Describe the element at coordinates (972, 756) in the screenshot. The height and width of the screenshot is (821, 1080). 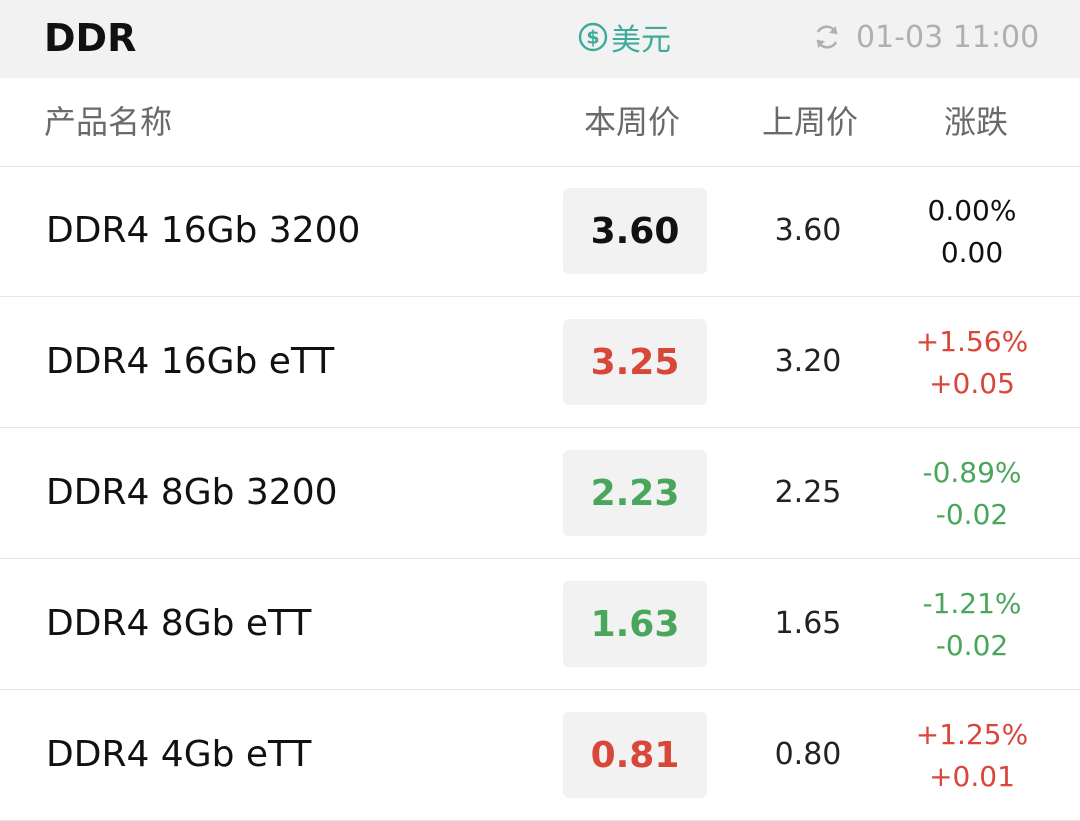
I see `price-change: +1.25% +0.01` at that location.